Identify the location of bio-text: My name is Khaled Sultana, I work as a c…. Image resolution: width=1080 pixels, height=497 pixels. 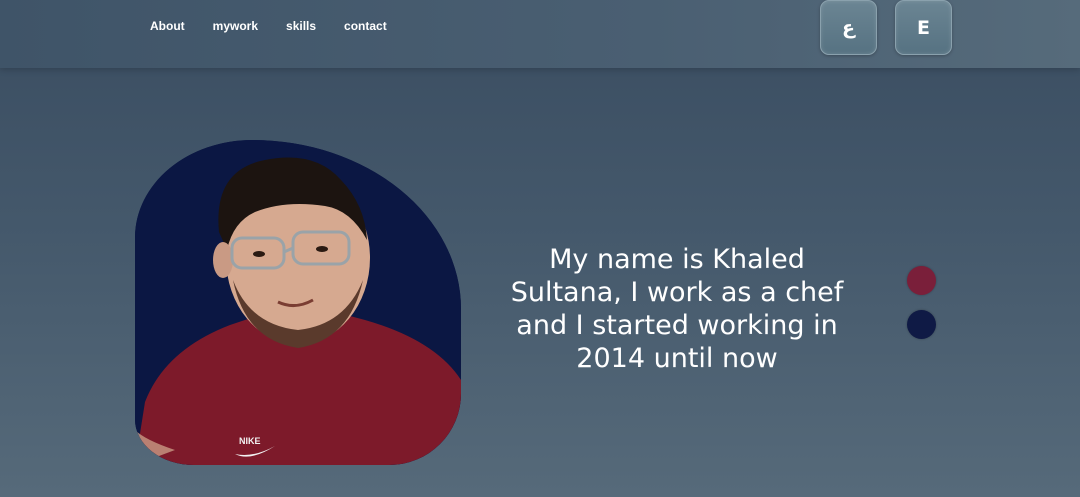
(677, 309).